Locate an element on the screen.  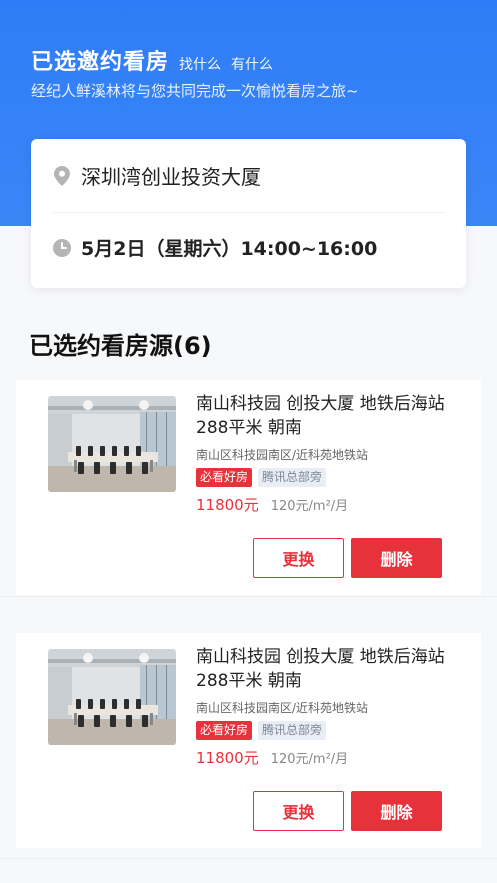
find-link: 找什么 is located at coordinates (200, 64).